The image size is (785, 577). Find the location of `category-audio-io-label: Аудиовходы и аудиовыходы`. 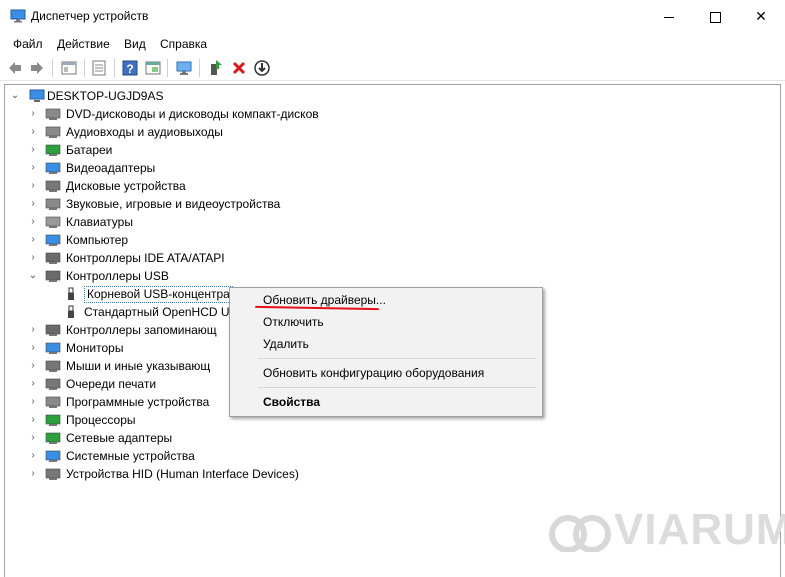

category-audio-io-label: Аудиовходы и аудиовыходы is located at coordinates (144, 132).